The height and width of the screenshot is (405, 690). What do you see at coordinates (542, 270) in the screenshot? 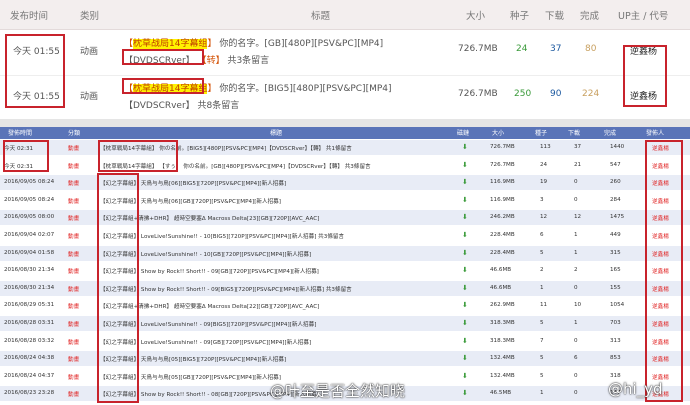
I see `row-seed: 2` at bounding box center [542, 270].